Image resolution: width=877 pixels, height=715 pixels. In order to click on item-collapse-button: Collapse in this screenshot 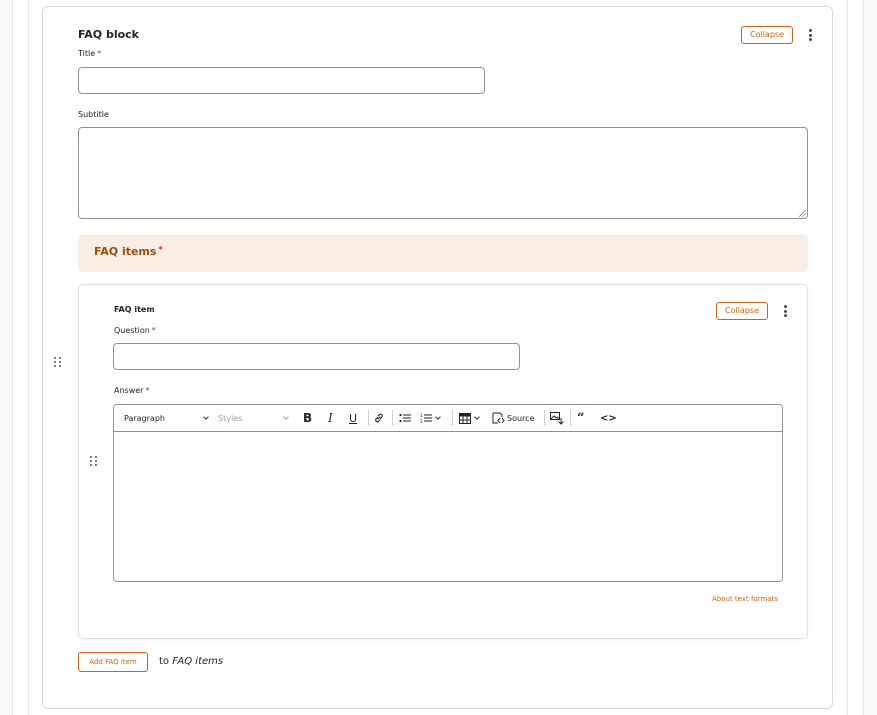, I will do `click(742, 311)`.